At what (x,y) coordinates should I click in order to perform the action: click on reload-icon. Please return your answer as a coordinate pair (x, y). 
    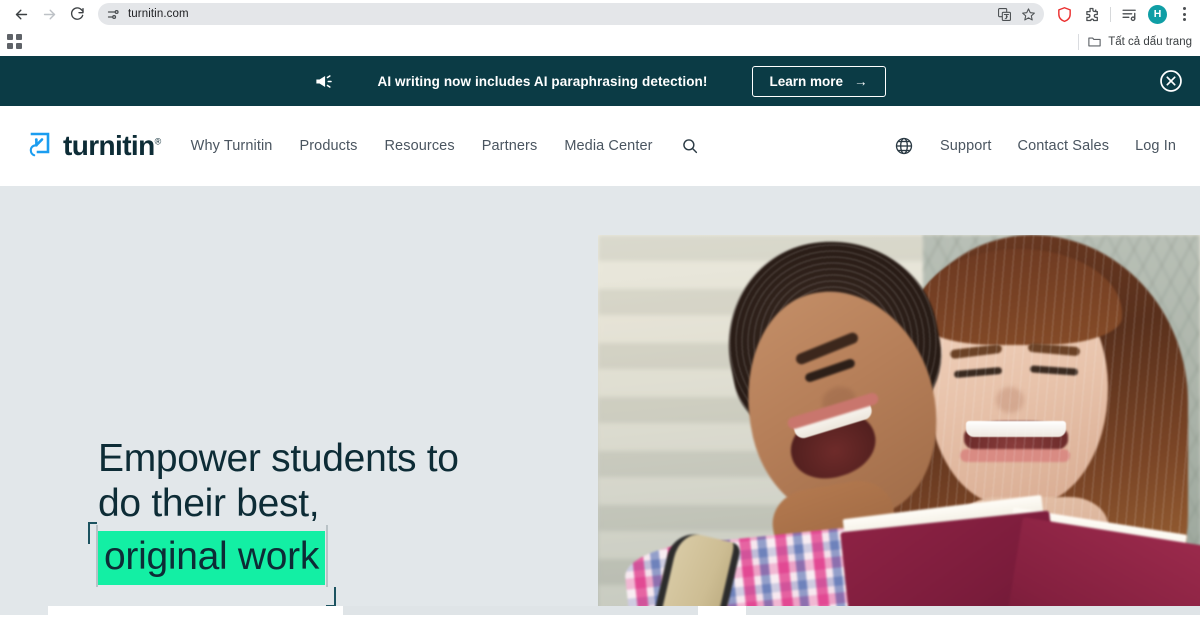
    Looking at the image, I should click on (77, 13).